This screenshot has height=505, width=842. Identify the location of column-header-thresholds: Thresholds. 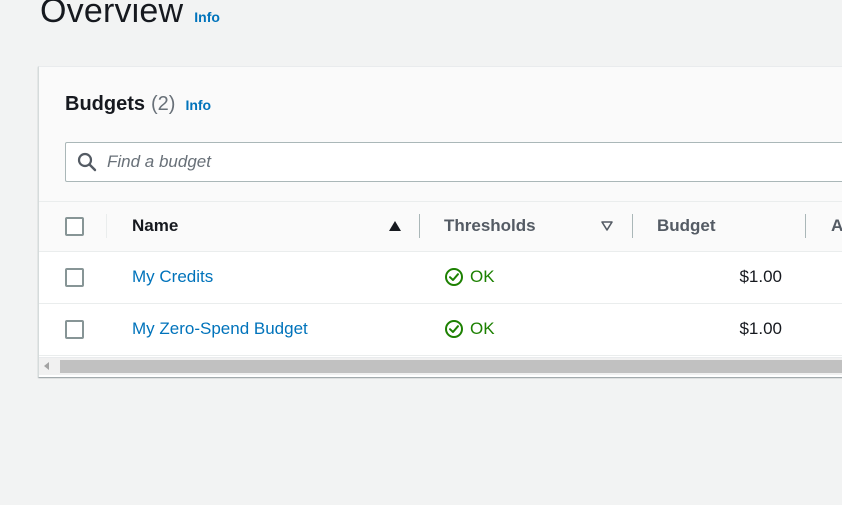
(490, 226).